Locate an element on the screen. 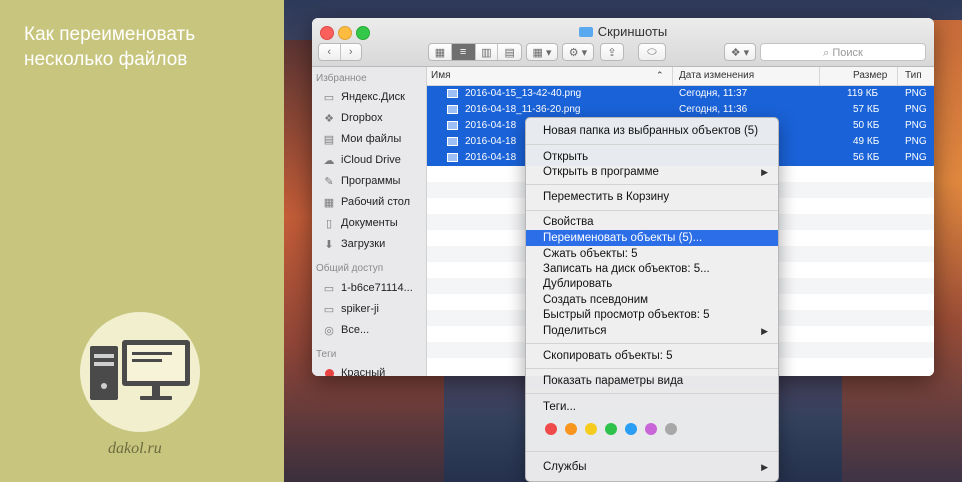 This screenshot has width=962, height=482. sidebar-item-dropbox: ❖ Dropbox is located at coordinates (352, 118).